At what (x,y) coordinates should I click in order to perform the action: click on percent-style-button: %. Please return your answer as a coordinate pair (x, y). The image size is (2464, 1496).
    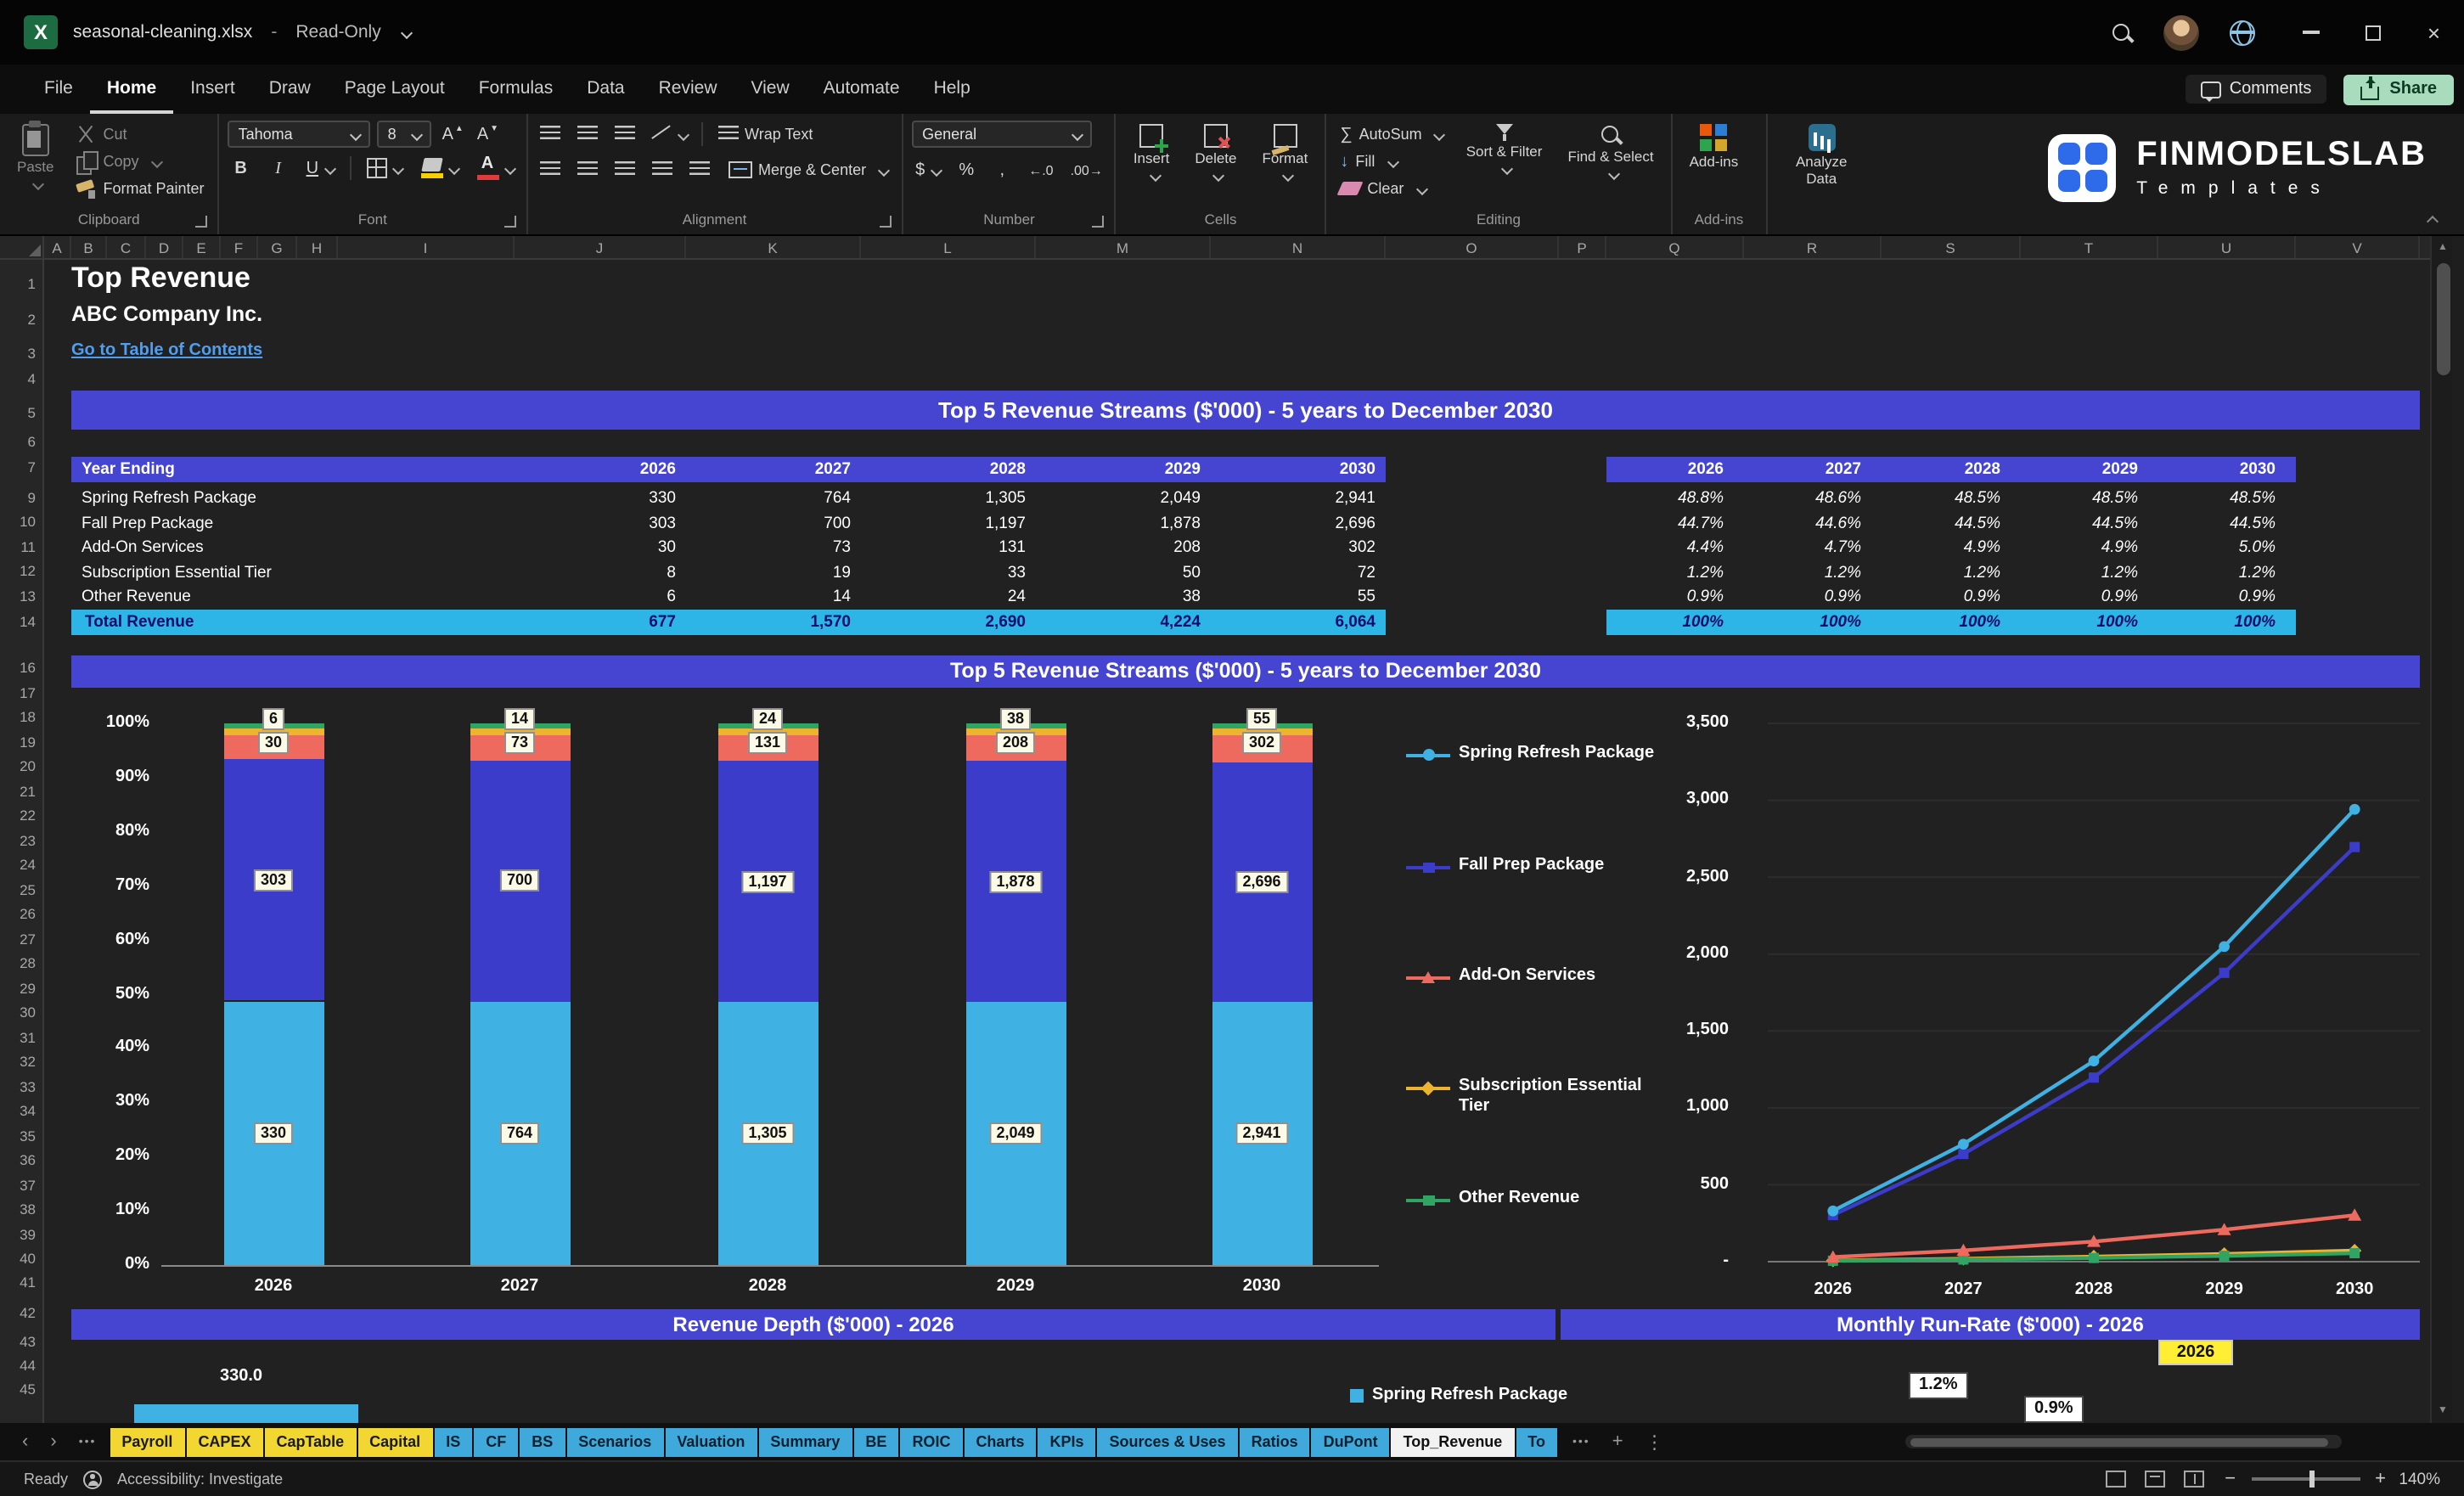
    Looking at the image, I should click on (966, 169).